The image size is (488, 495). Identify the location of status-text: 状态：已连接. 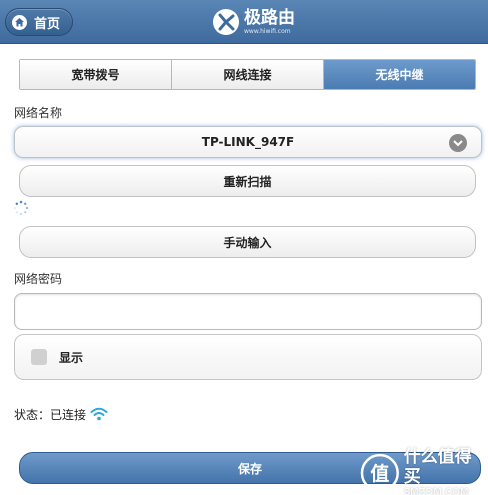
(50, 415).